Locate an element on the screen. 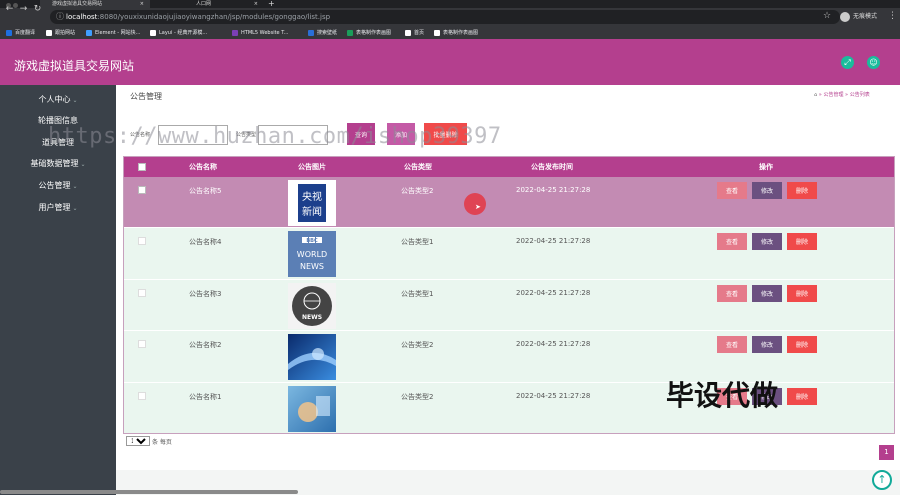 The image size is (900, 495). breadcrumb-item: 公告列表 is located at coordinates (859, 95).